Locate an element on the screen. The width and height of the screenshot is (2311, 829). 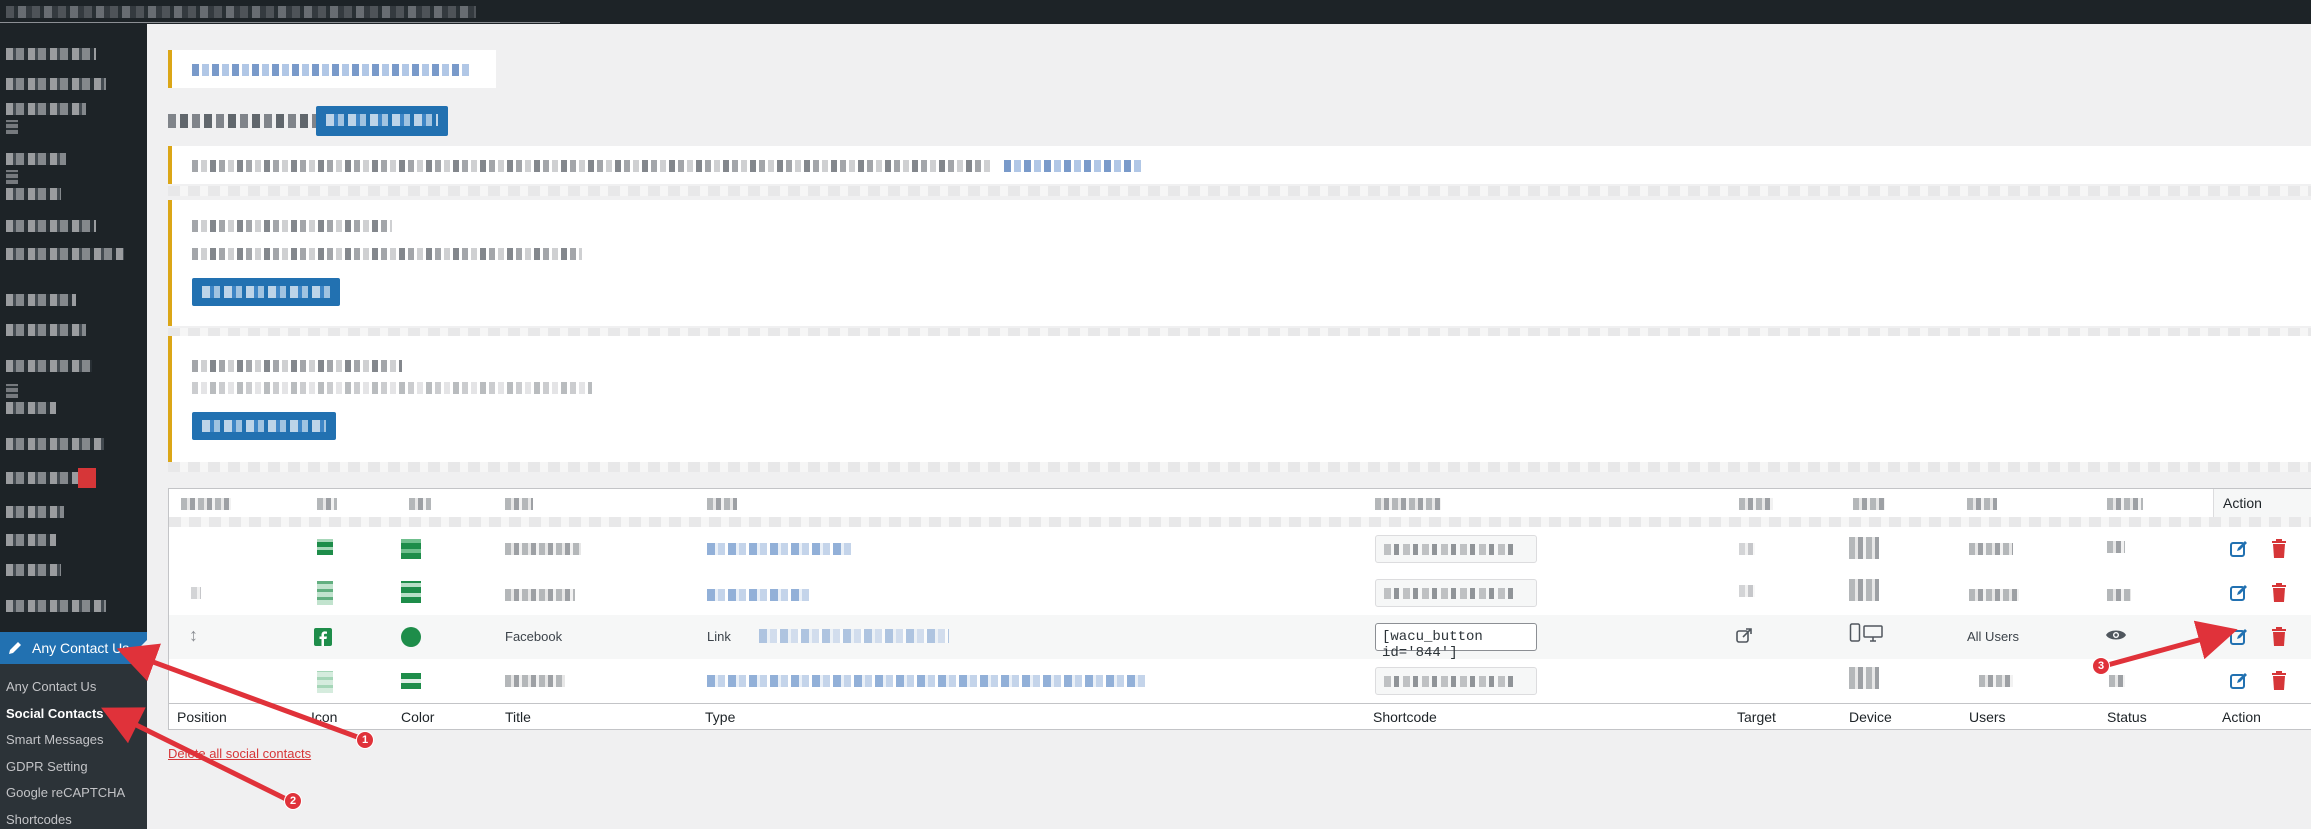
annotation-badge-1: 1 is located at coordinates (365, 740).